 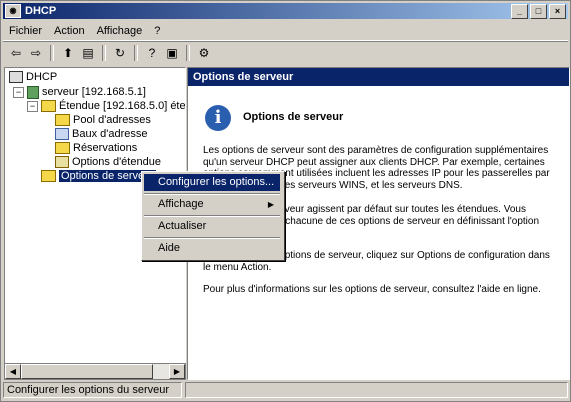 What do you see at coordinates (152, 53) in the screenshot?
I see `help-icon: ?` at bounding box center [152, 53].